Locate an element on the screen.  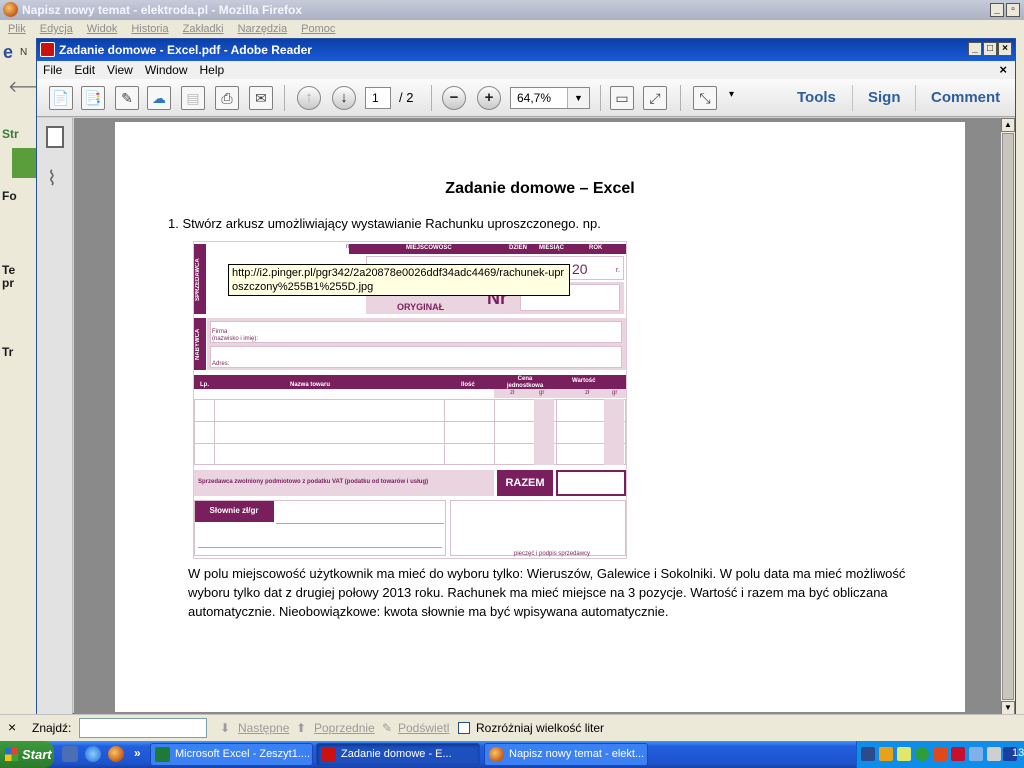
wartosc-gr: gr is located at coordinates (615, 393).